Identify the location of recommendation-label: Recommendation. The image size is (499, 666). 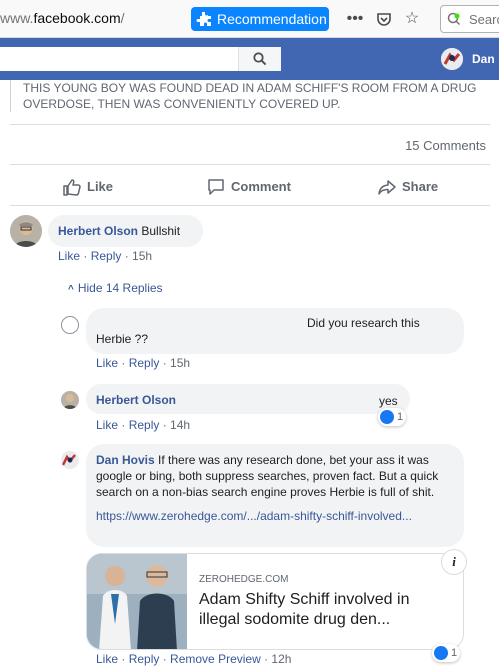
(272, 19).